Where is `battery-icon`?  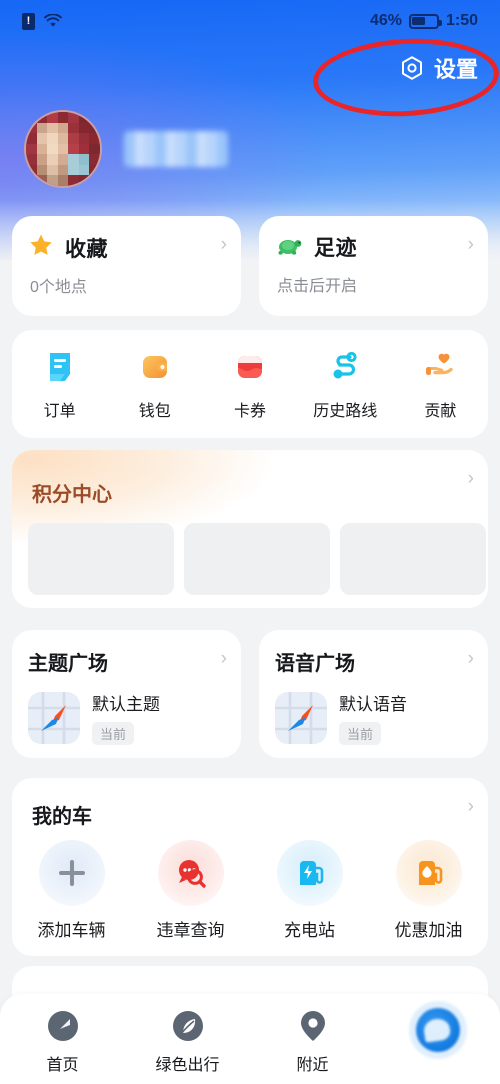
battery-icon is located at coordinates (425, 21).